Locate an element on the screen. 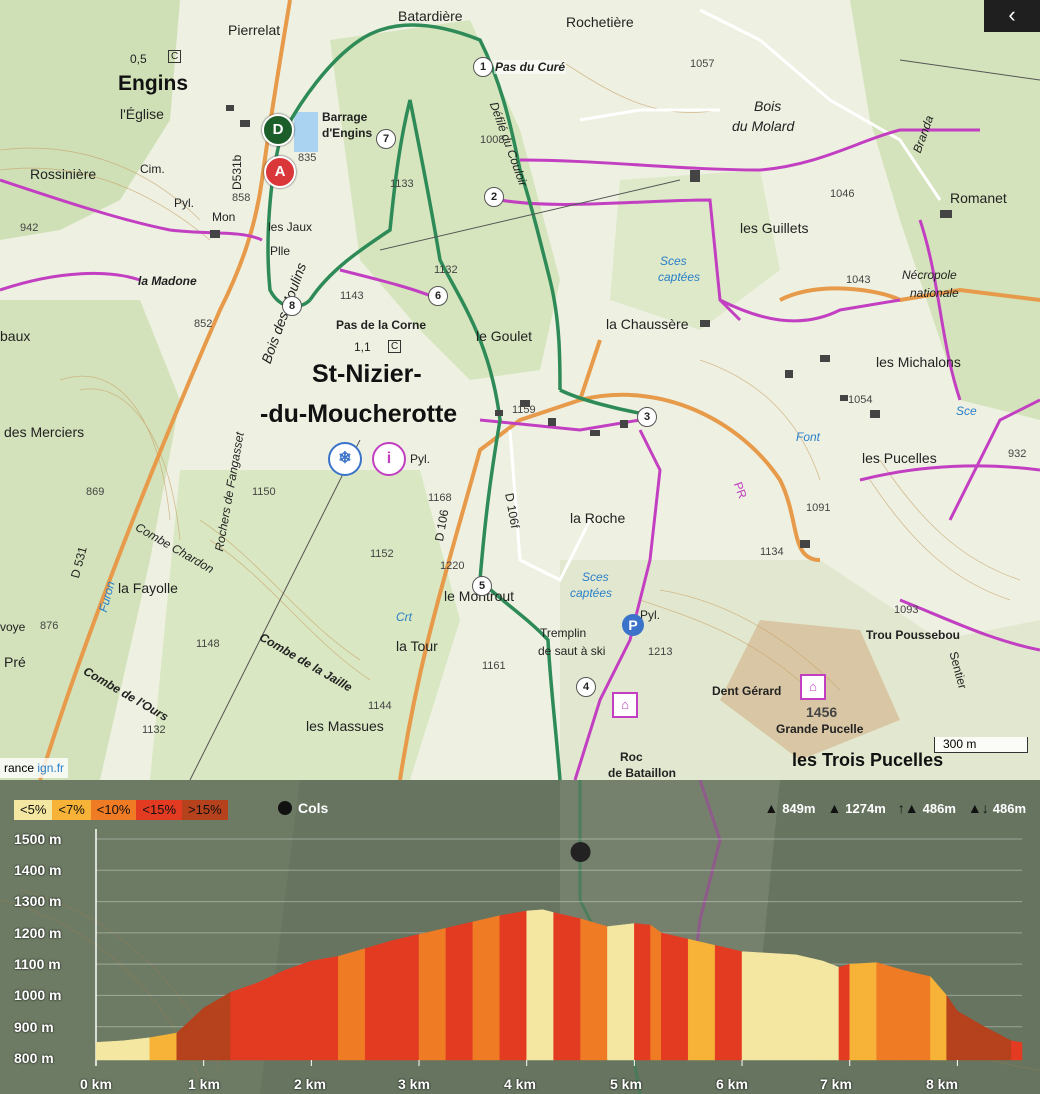 The height and width of the screenshot is (1094, 1040). col-dot-icon is located at coordinates (285, 808).